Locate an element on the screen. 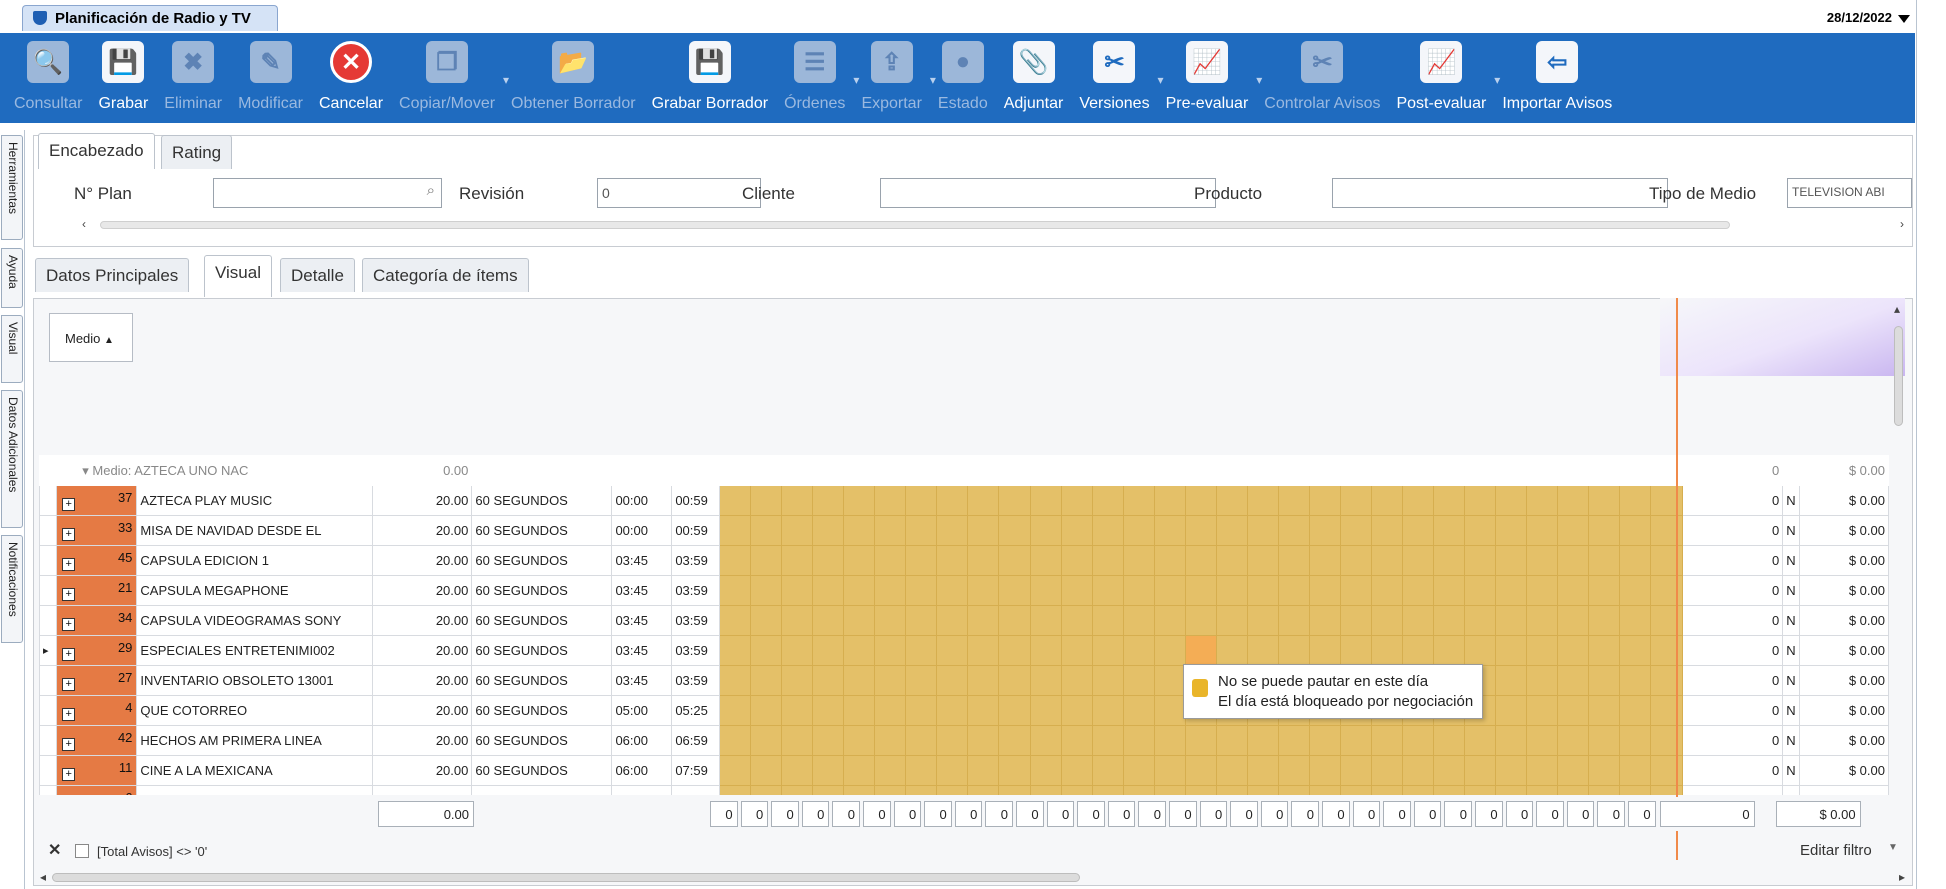  group-by-medio-button: Medio ▲ is located at coordinates (91, 337).